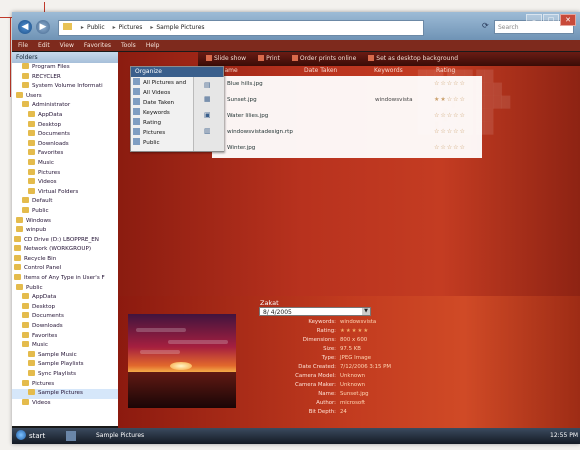 This screenshot has height=450, width=580. Describe the element at coordinates (366, 311) in the screenshot. I see `chevron-down-icon: ▼` at that location.